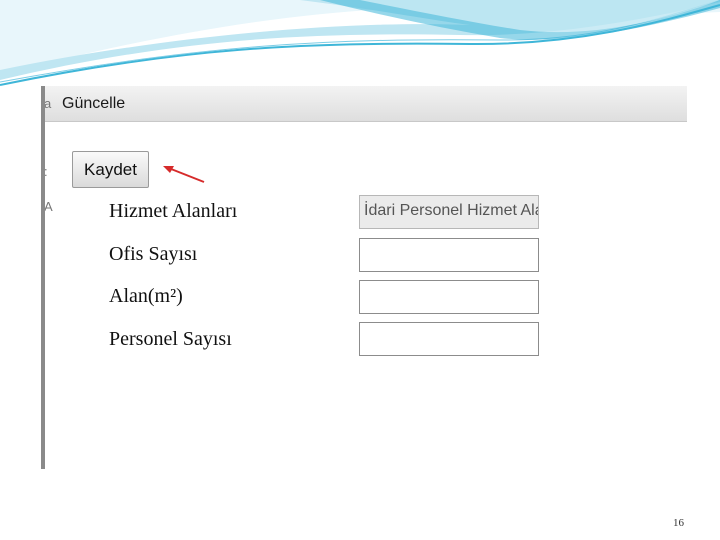  What do you see at coordinates (449, 339) in the screenshot?
I see `personel-sayisi-input` at bounding box center [449, 339].